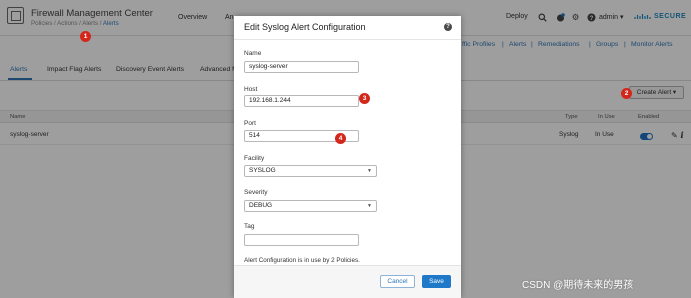  Describe the element at coordinates (310, 171) in the screenshot. I see `facility-select: SYSLOG ▼` at that location.